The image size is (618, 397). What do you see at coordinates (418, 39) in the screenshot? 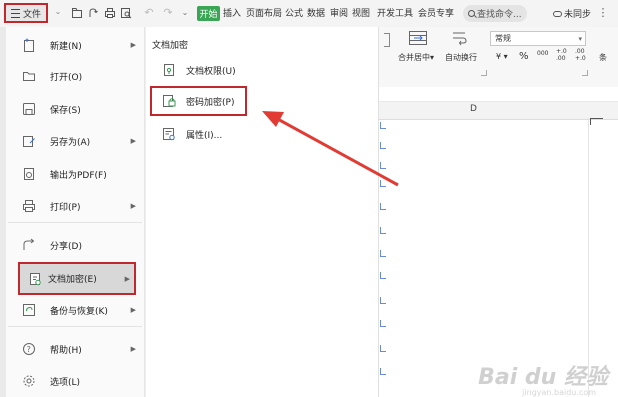
I see `merge-cells-icon` at bounding box center [418, 39].